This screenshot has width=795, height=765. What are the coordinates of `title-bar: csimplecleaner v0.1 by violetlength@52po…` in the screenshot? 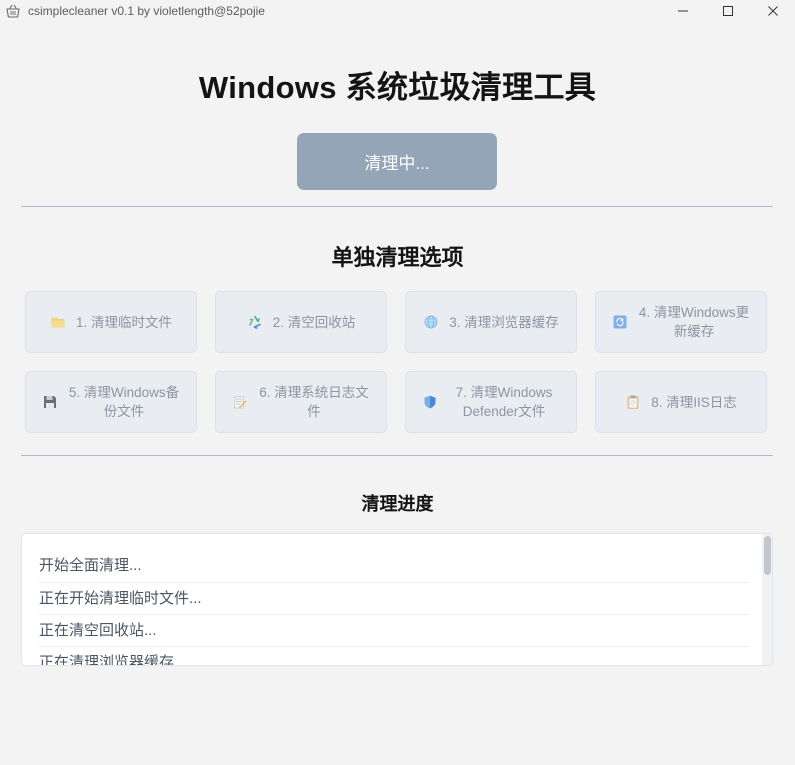 It's located at (397, 11).